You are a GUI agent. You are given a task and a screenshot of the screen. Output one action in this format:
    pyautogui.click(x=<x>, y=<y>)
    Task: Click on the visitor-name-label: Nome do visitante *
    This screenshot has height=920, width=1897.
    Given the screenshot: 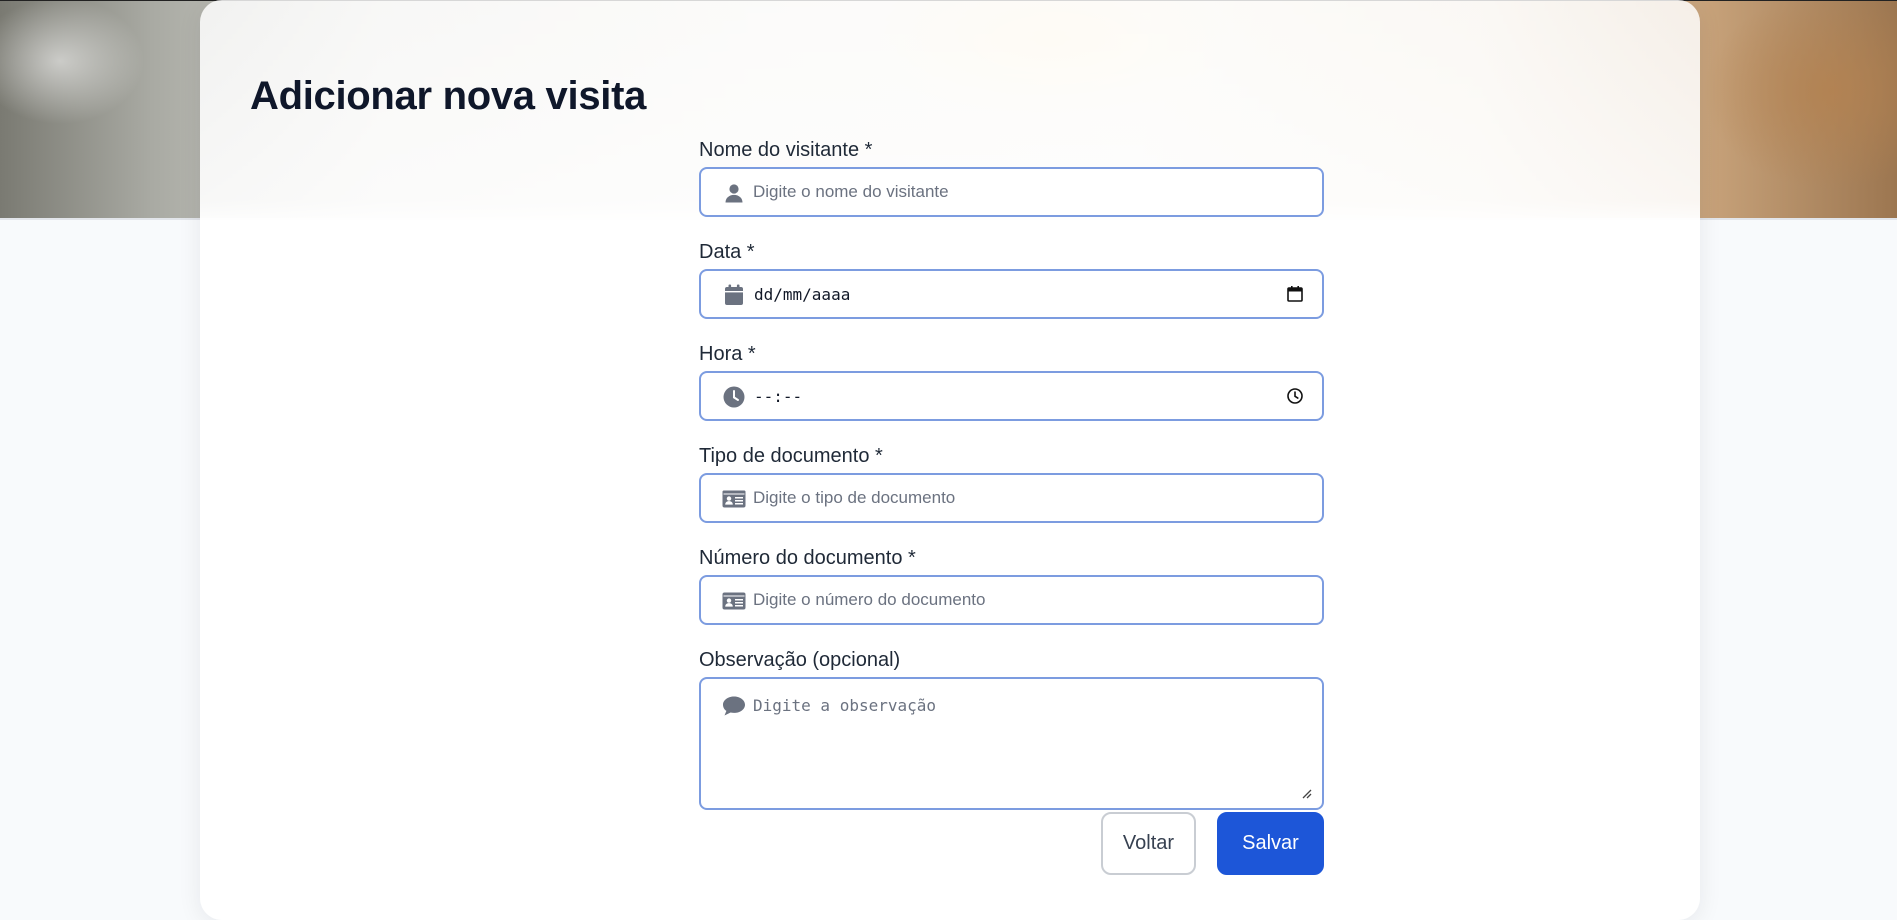 What is the action you would take?
    pyautogui.click(x=786, y=150)
    